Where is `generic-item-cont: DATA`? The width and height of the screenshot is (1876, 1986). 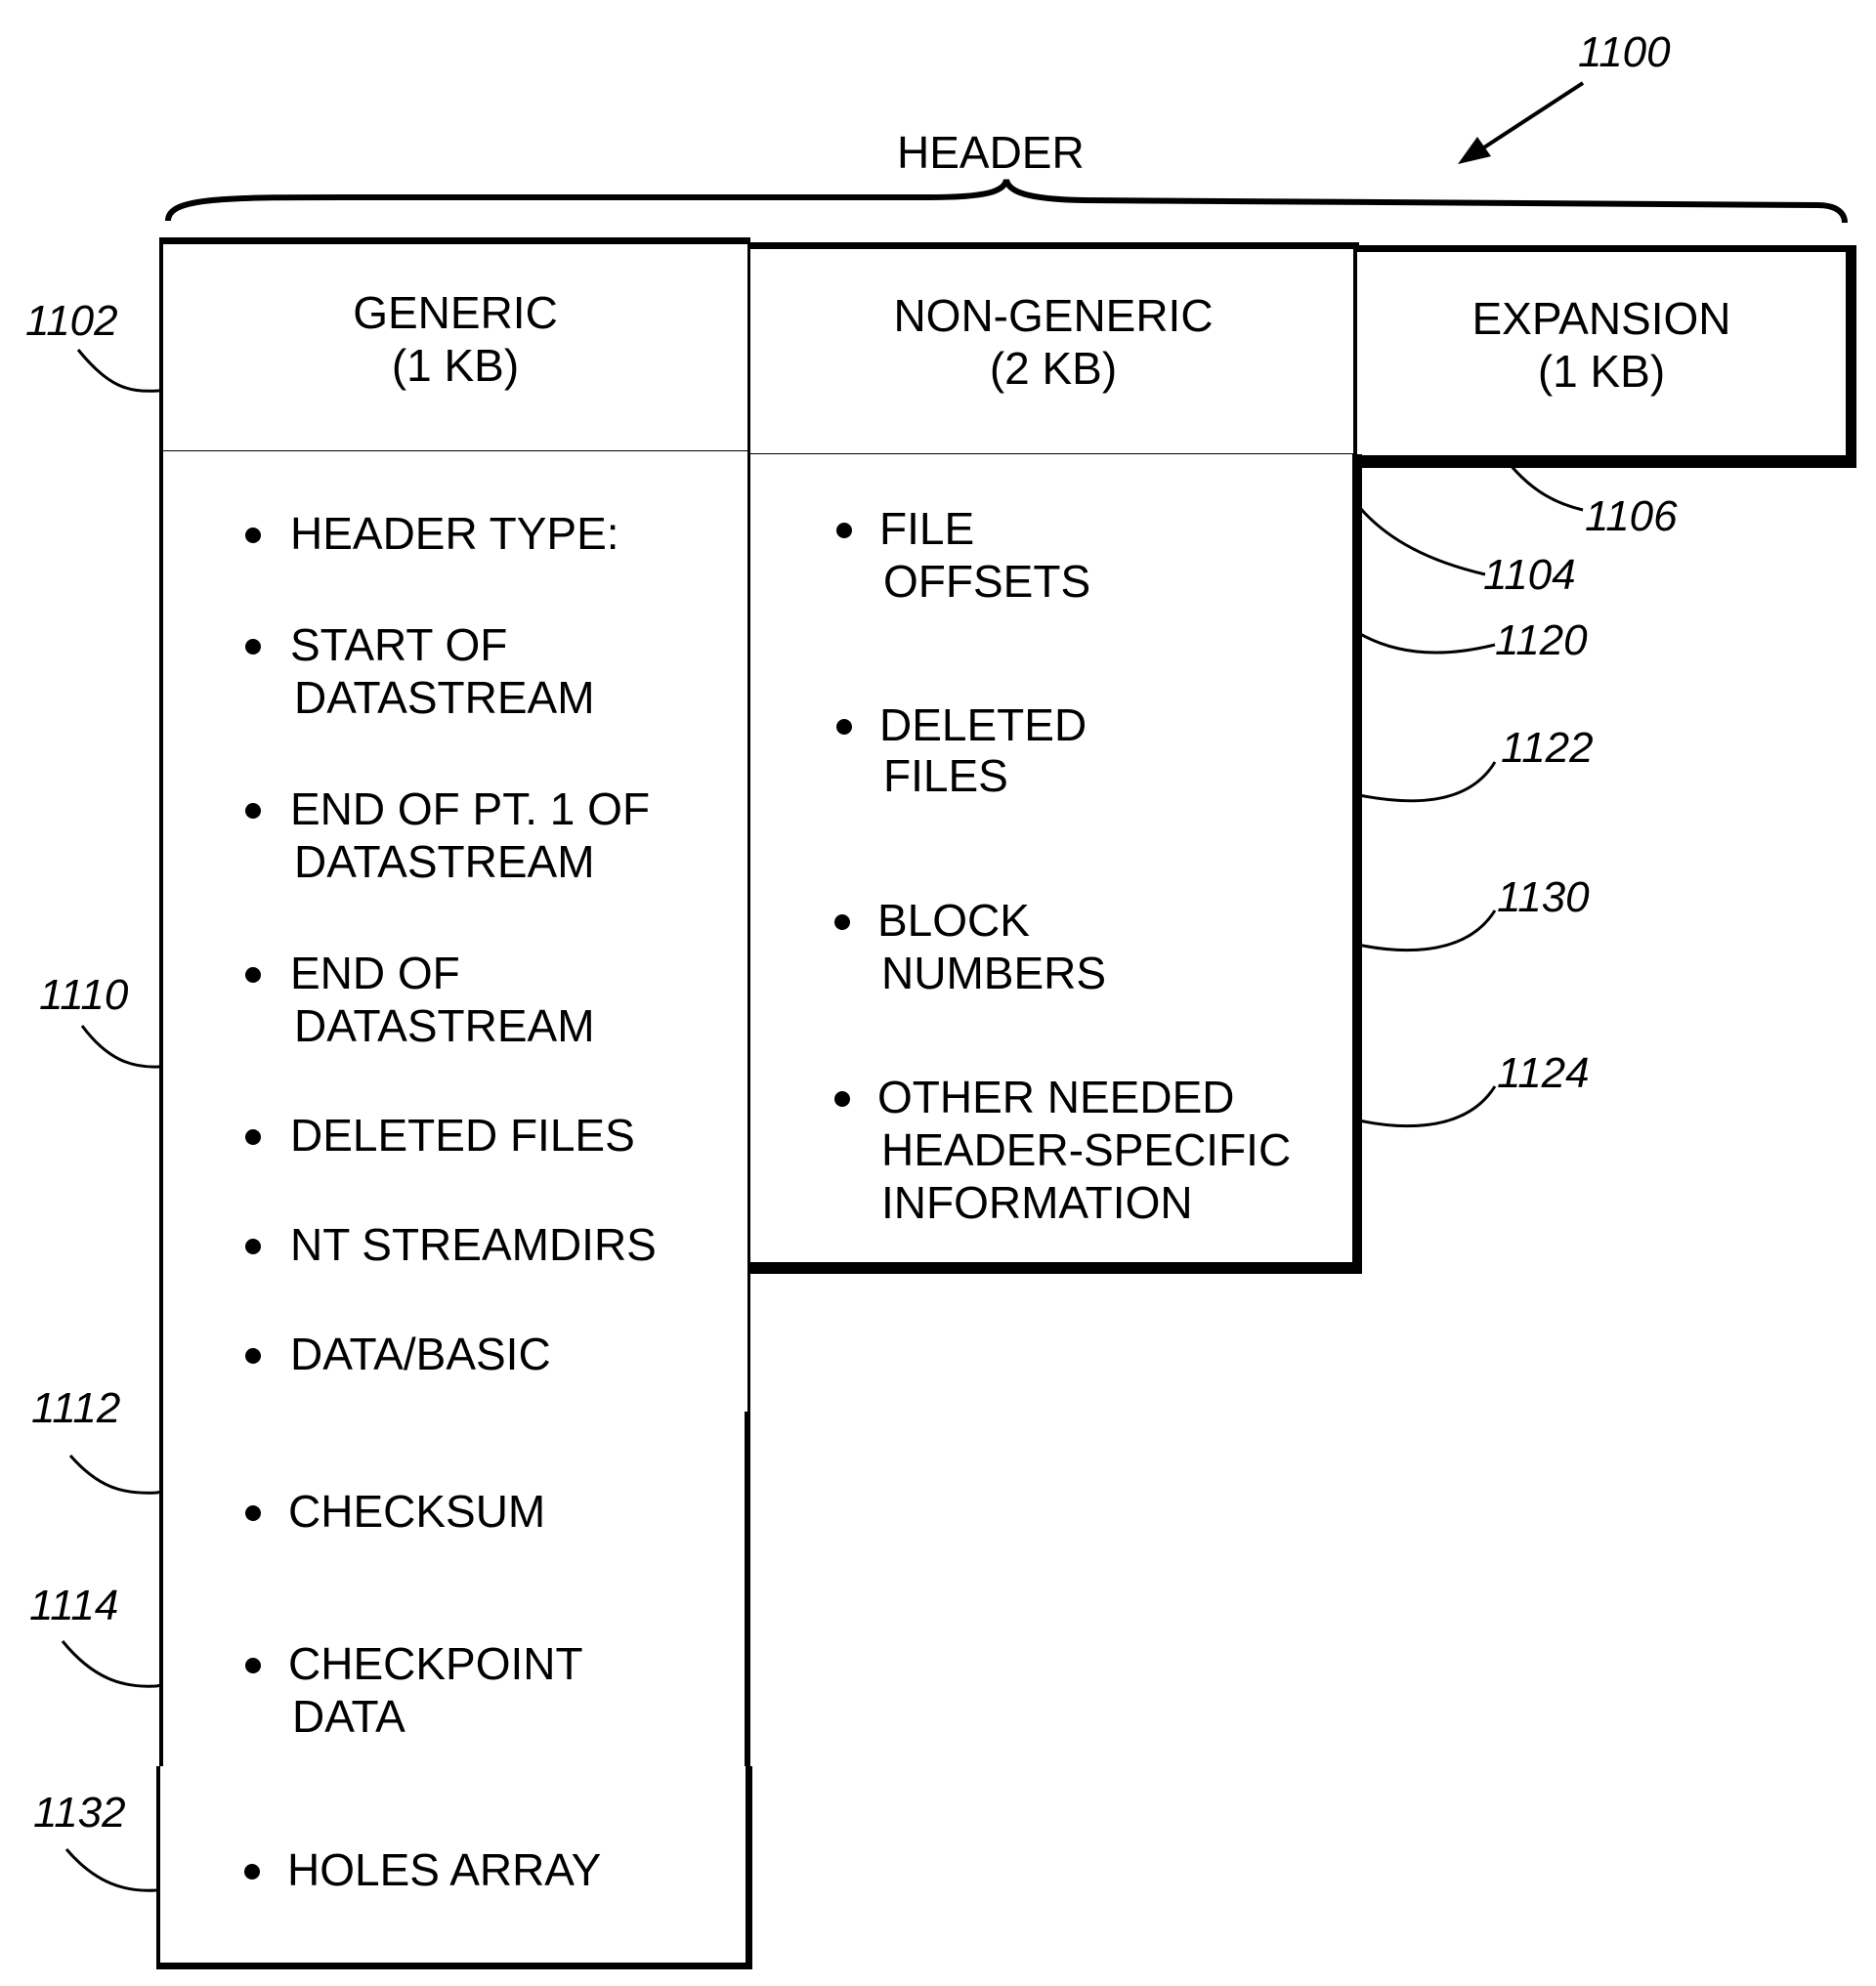
generic-item-cont: DATA is located at coordinates (348, 1716).